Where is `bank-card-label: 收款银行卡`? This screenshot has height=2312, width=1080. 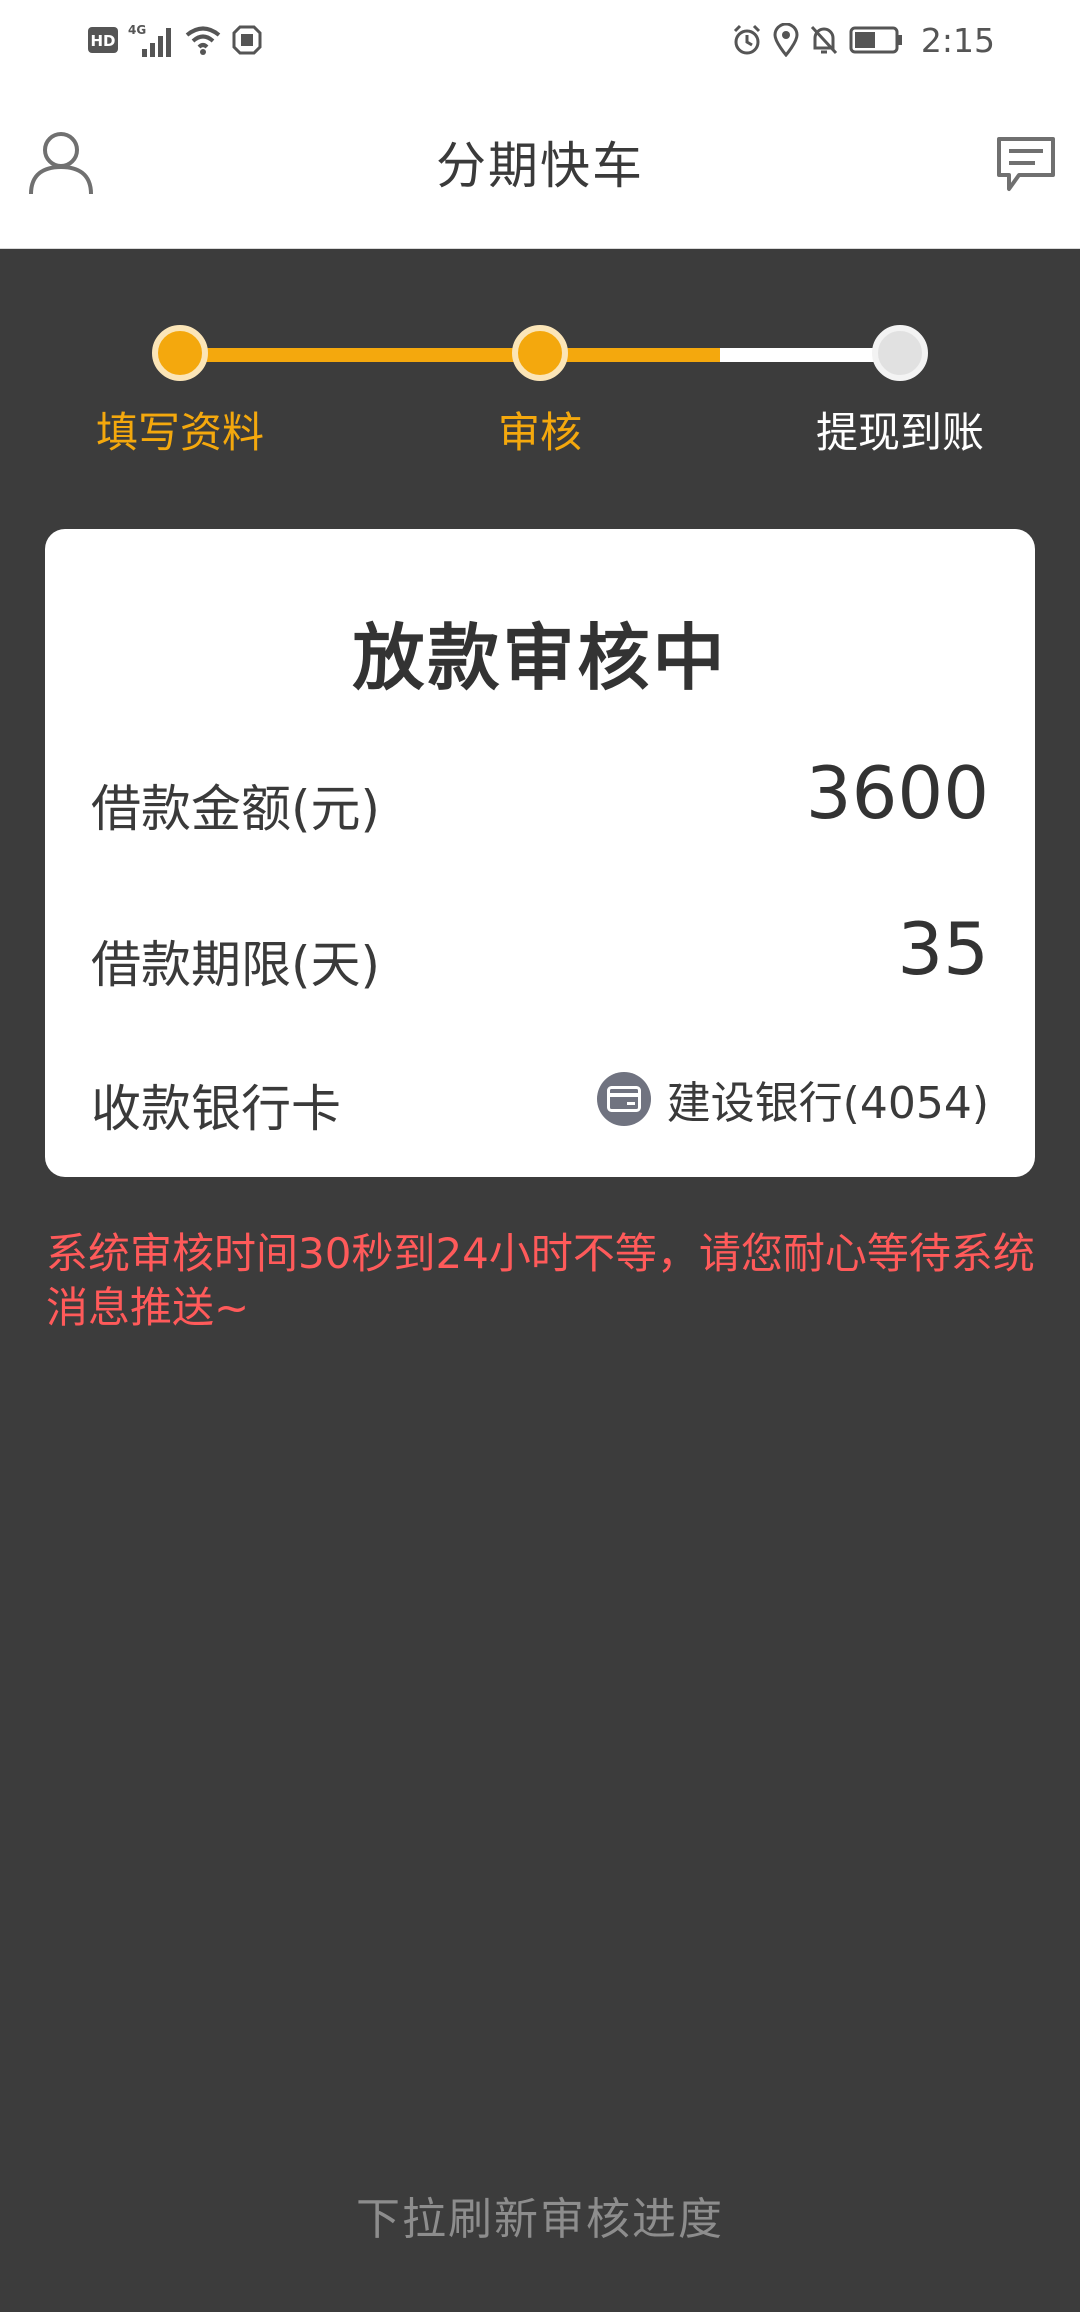 bank-card-label: 收款银行卡 is located at coordinates (216, 1109).